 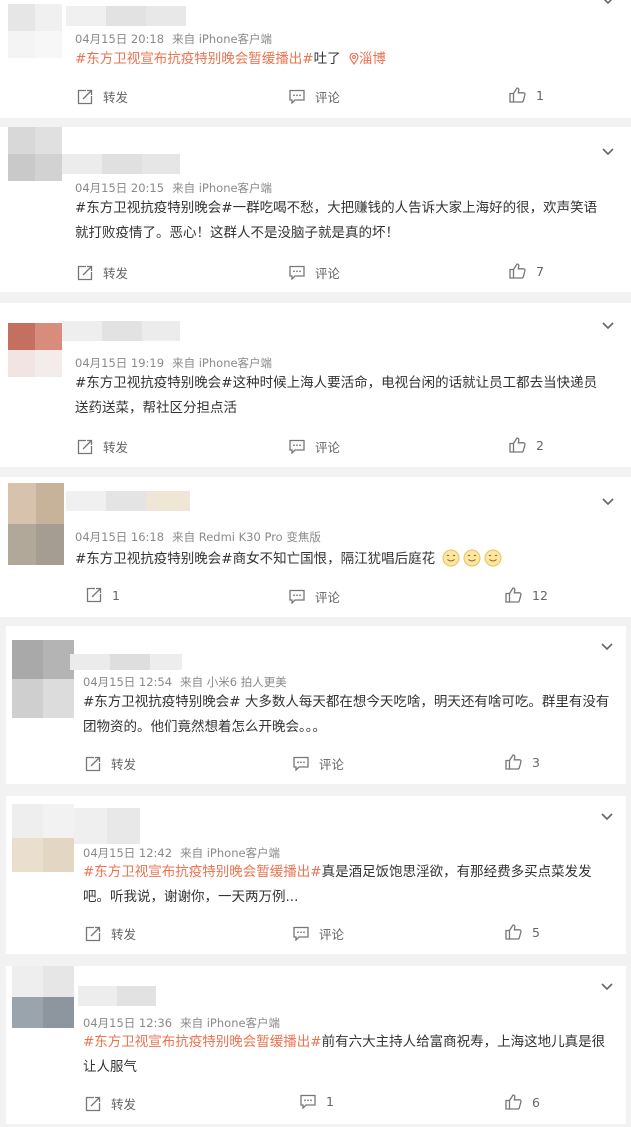 I want to click on action-bar: 转发 评论 3, so click(x=316, y=764).